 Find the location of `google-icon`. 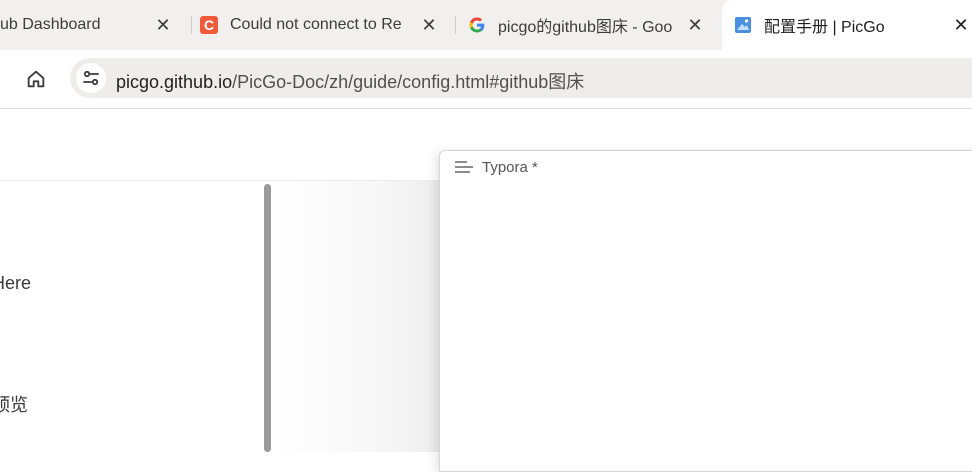

google-icon is located at coordinates (477, 25).